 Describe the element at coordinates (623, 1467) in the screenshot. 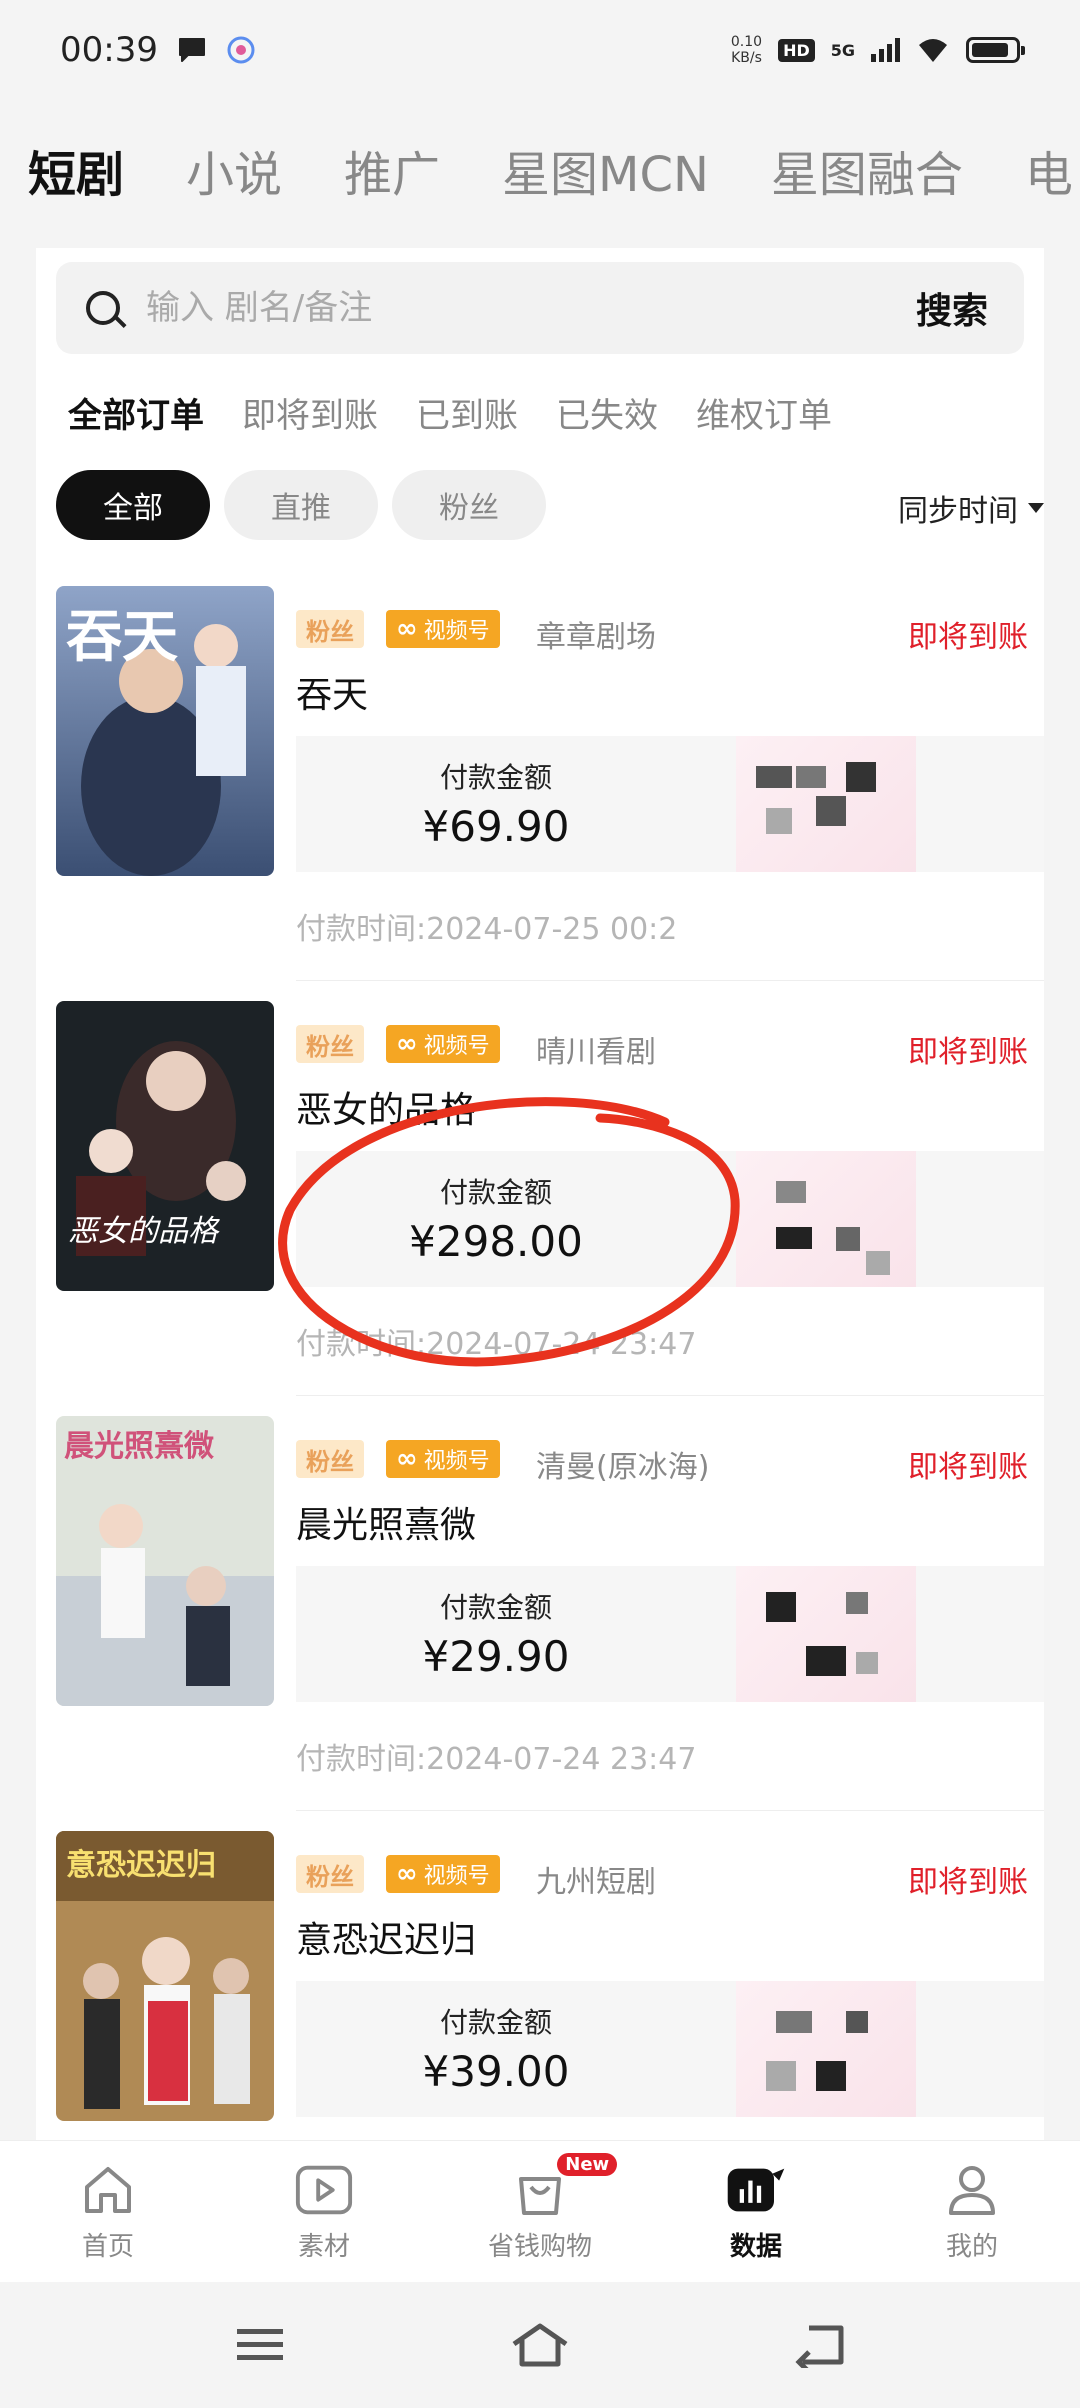

I see `studio-name: 清曼(原冰海)` at that location.